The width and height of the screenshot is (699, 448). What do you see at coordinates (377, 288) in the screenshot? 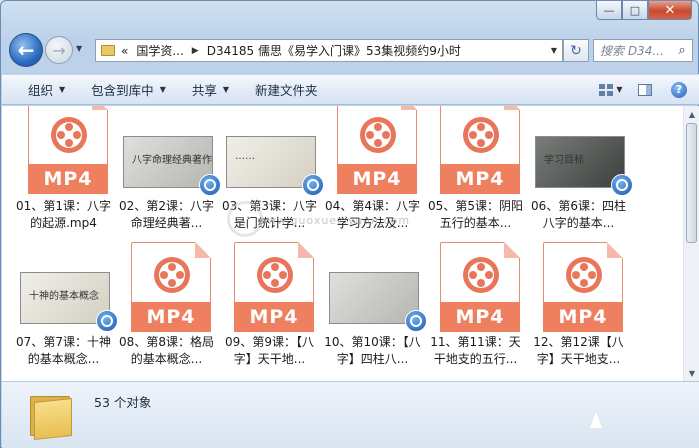
I see `file-thumbnail` at bounding box center [377, 288].